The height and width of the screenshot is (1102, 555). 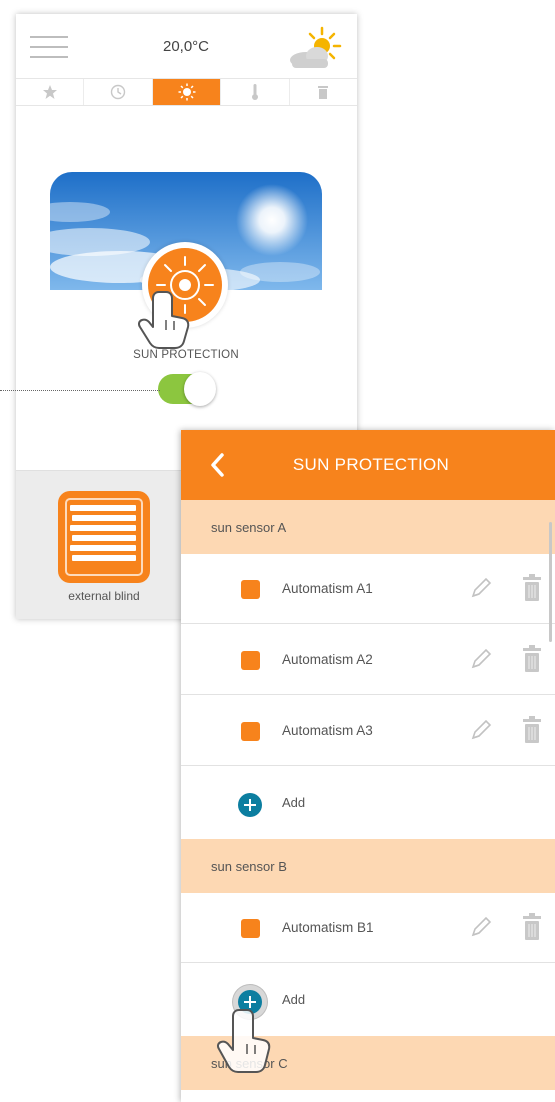 I want to click on header-bar: SUN PROTECTION, so click(x=368, y=465).